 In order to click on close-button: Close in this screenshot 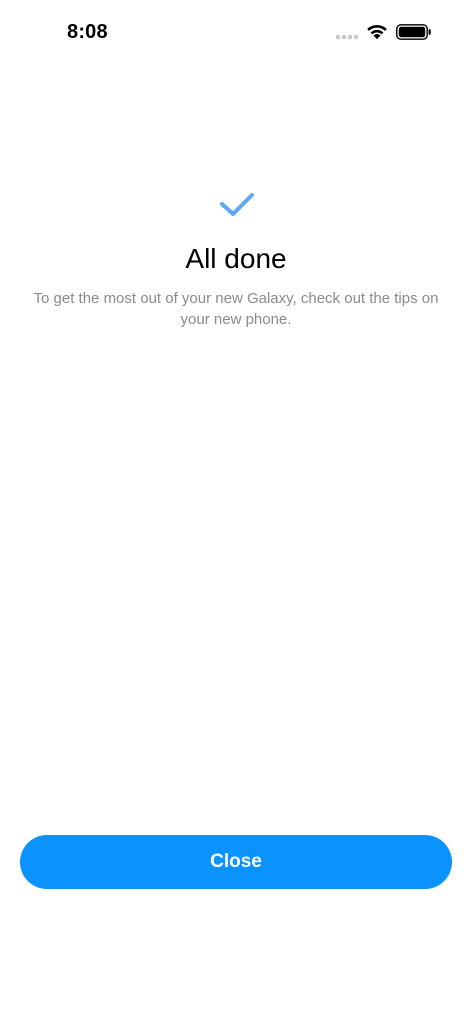, I will do `click(236, 862)`.